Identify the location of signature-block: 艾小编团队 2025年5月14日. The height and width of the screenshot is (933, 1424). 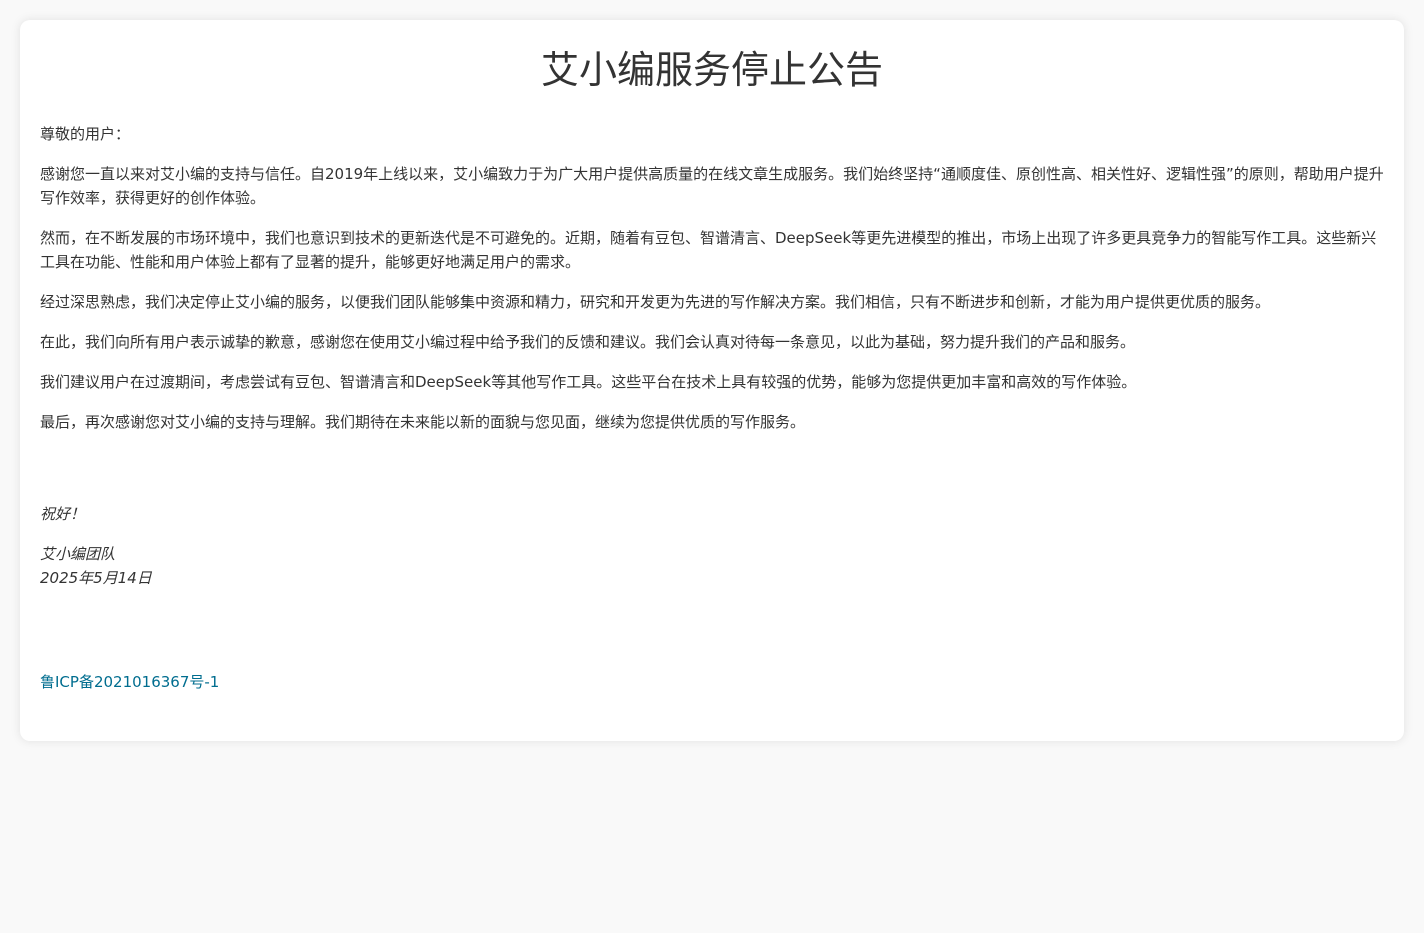
(712, 566).